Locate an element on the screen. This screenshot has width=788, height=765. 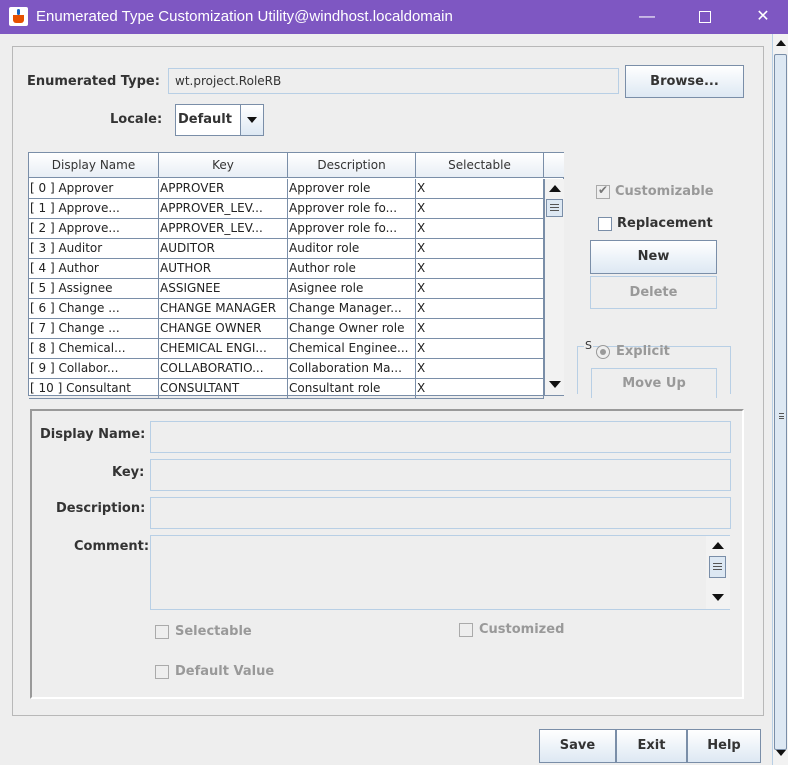
minimize-icon: — is located at coordinates (647, 16).